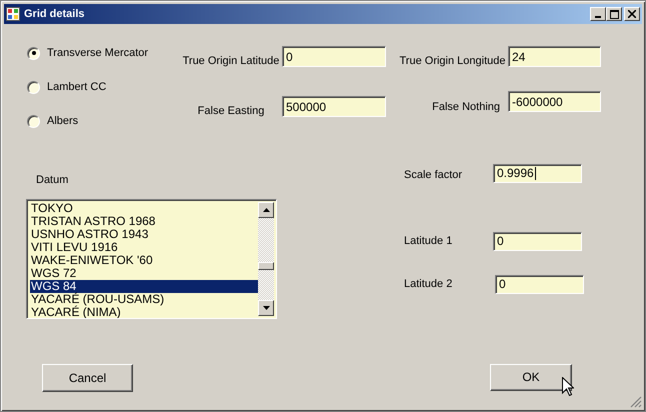 The image size is (646, 412). I want to click on scroll-thumb, so click(266, 266).